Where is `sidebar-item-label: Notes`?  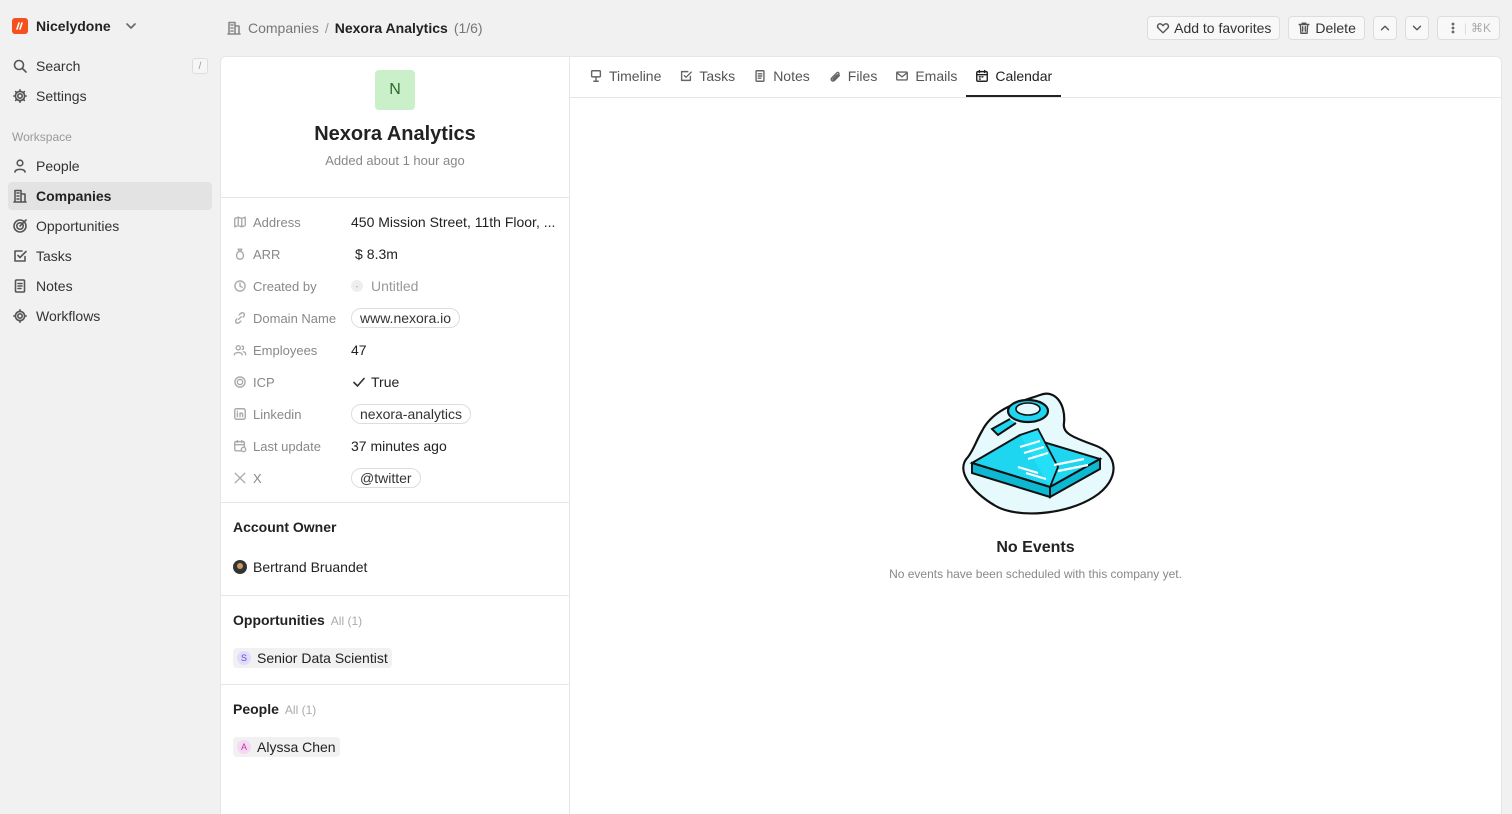 sidebar-item-label: Notes is located at coordinates (54, 286).